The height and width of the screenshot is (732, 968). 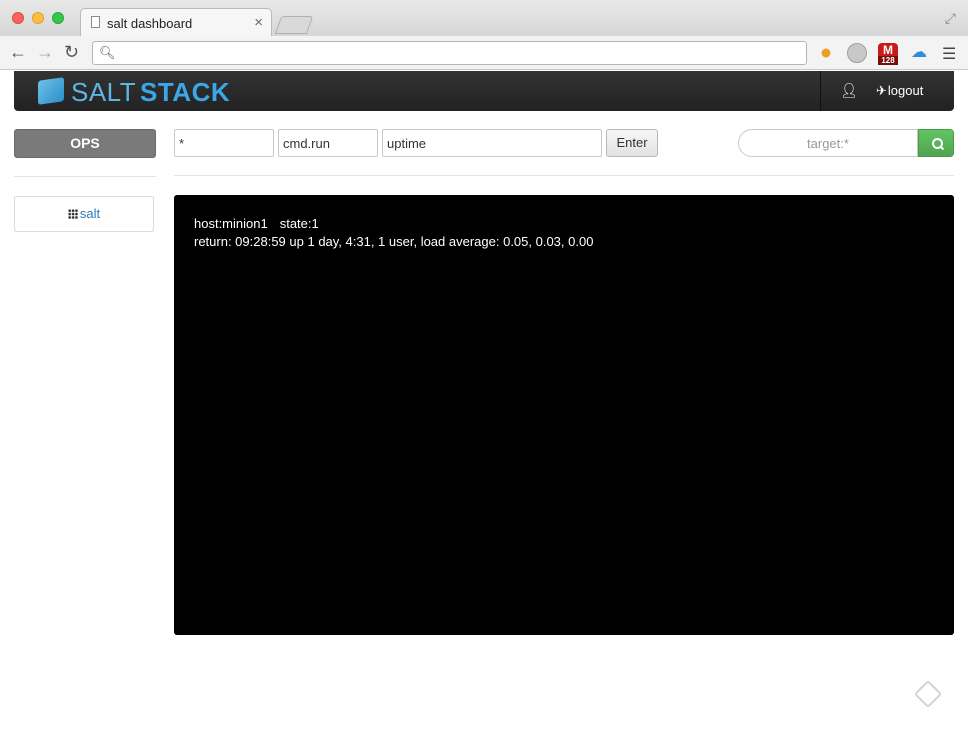 I want to click on cloud-extension-icon: ☁, so click(x=919, y=53).